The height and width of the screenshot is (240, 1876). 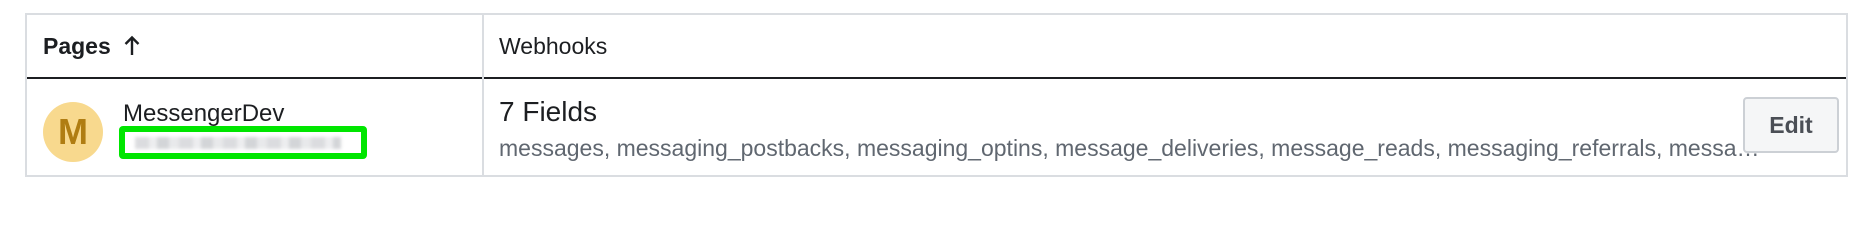 What do you see at coordinates (77, 45) in the screenshot?
I see `column-header-pages-label: Pages` at bounding box center [77, 45].